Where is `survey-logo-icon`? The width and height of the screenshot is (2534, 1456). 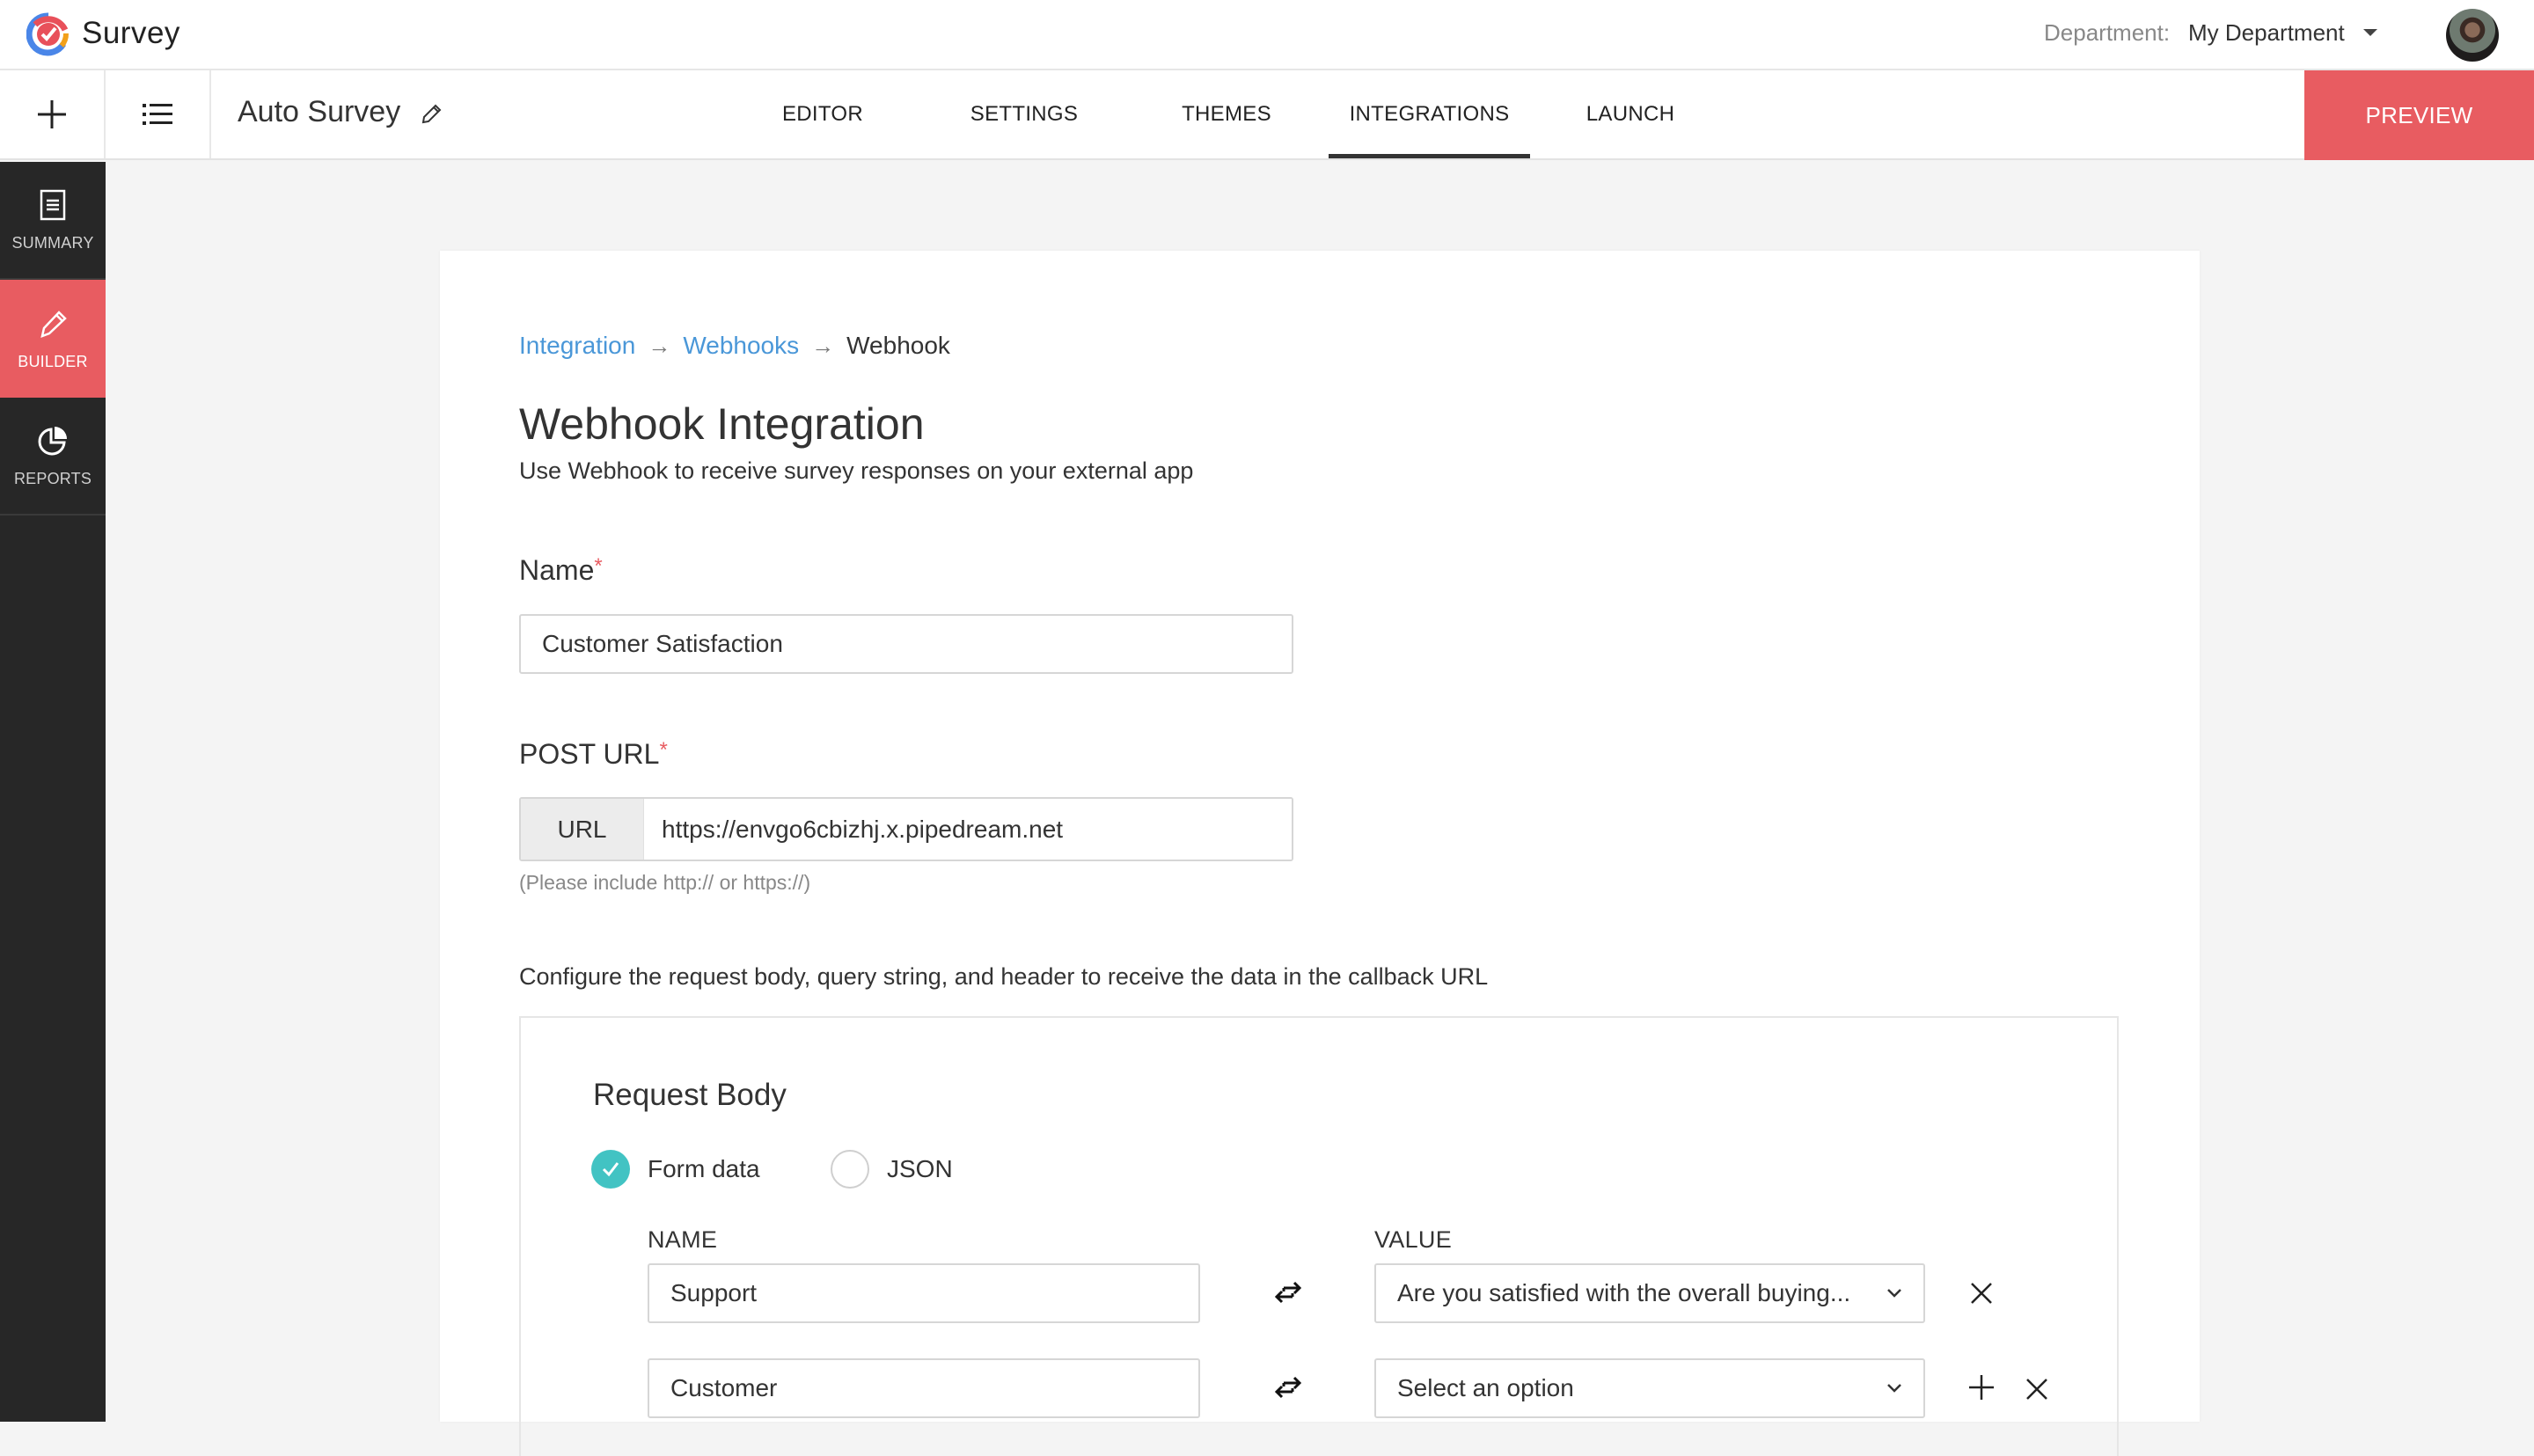 survey-logo-icon is located at coordinates (48, 34).